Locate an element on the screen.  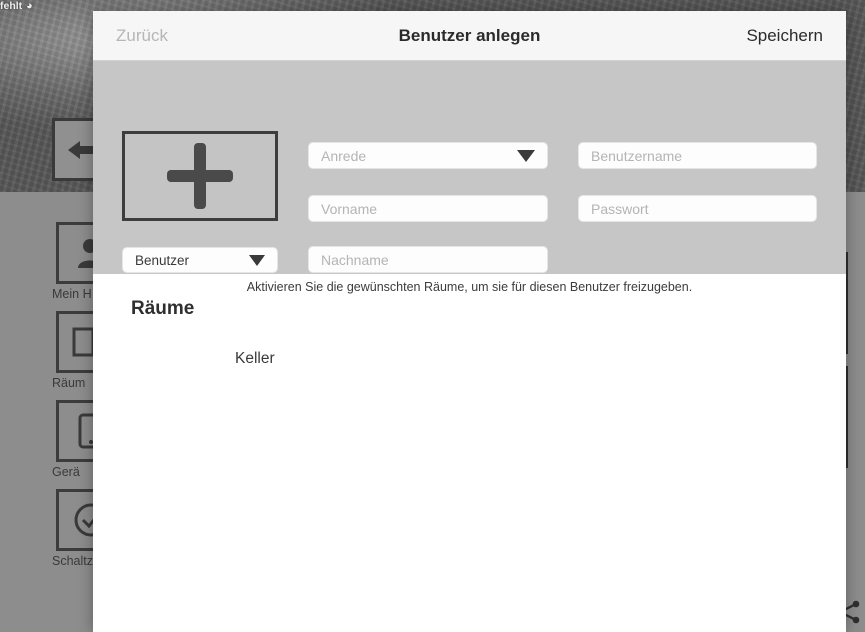
user-type-select: Benutzer is located at coordinates (200, 260).